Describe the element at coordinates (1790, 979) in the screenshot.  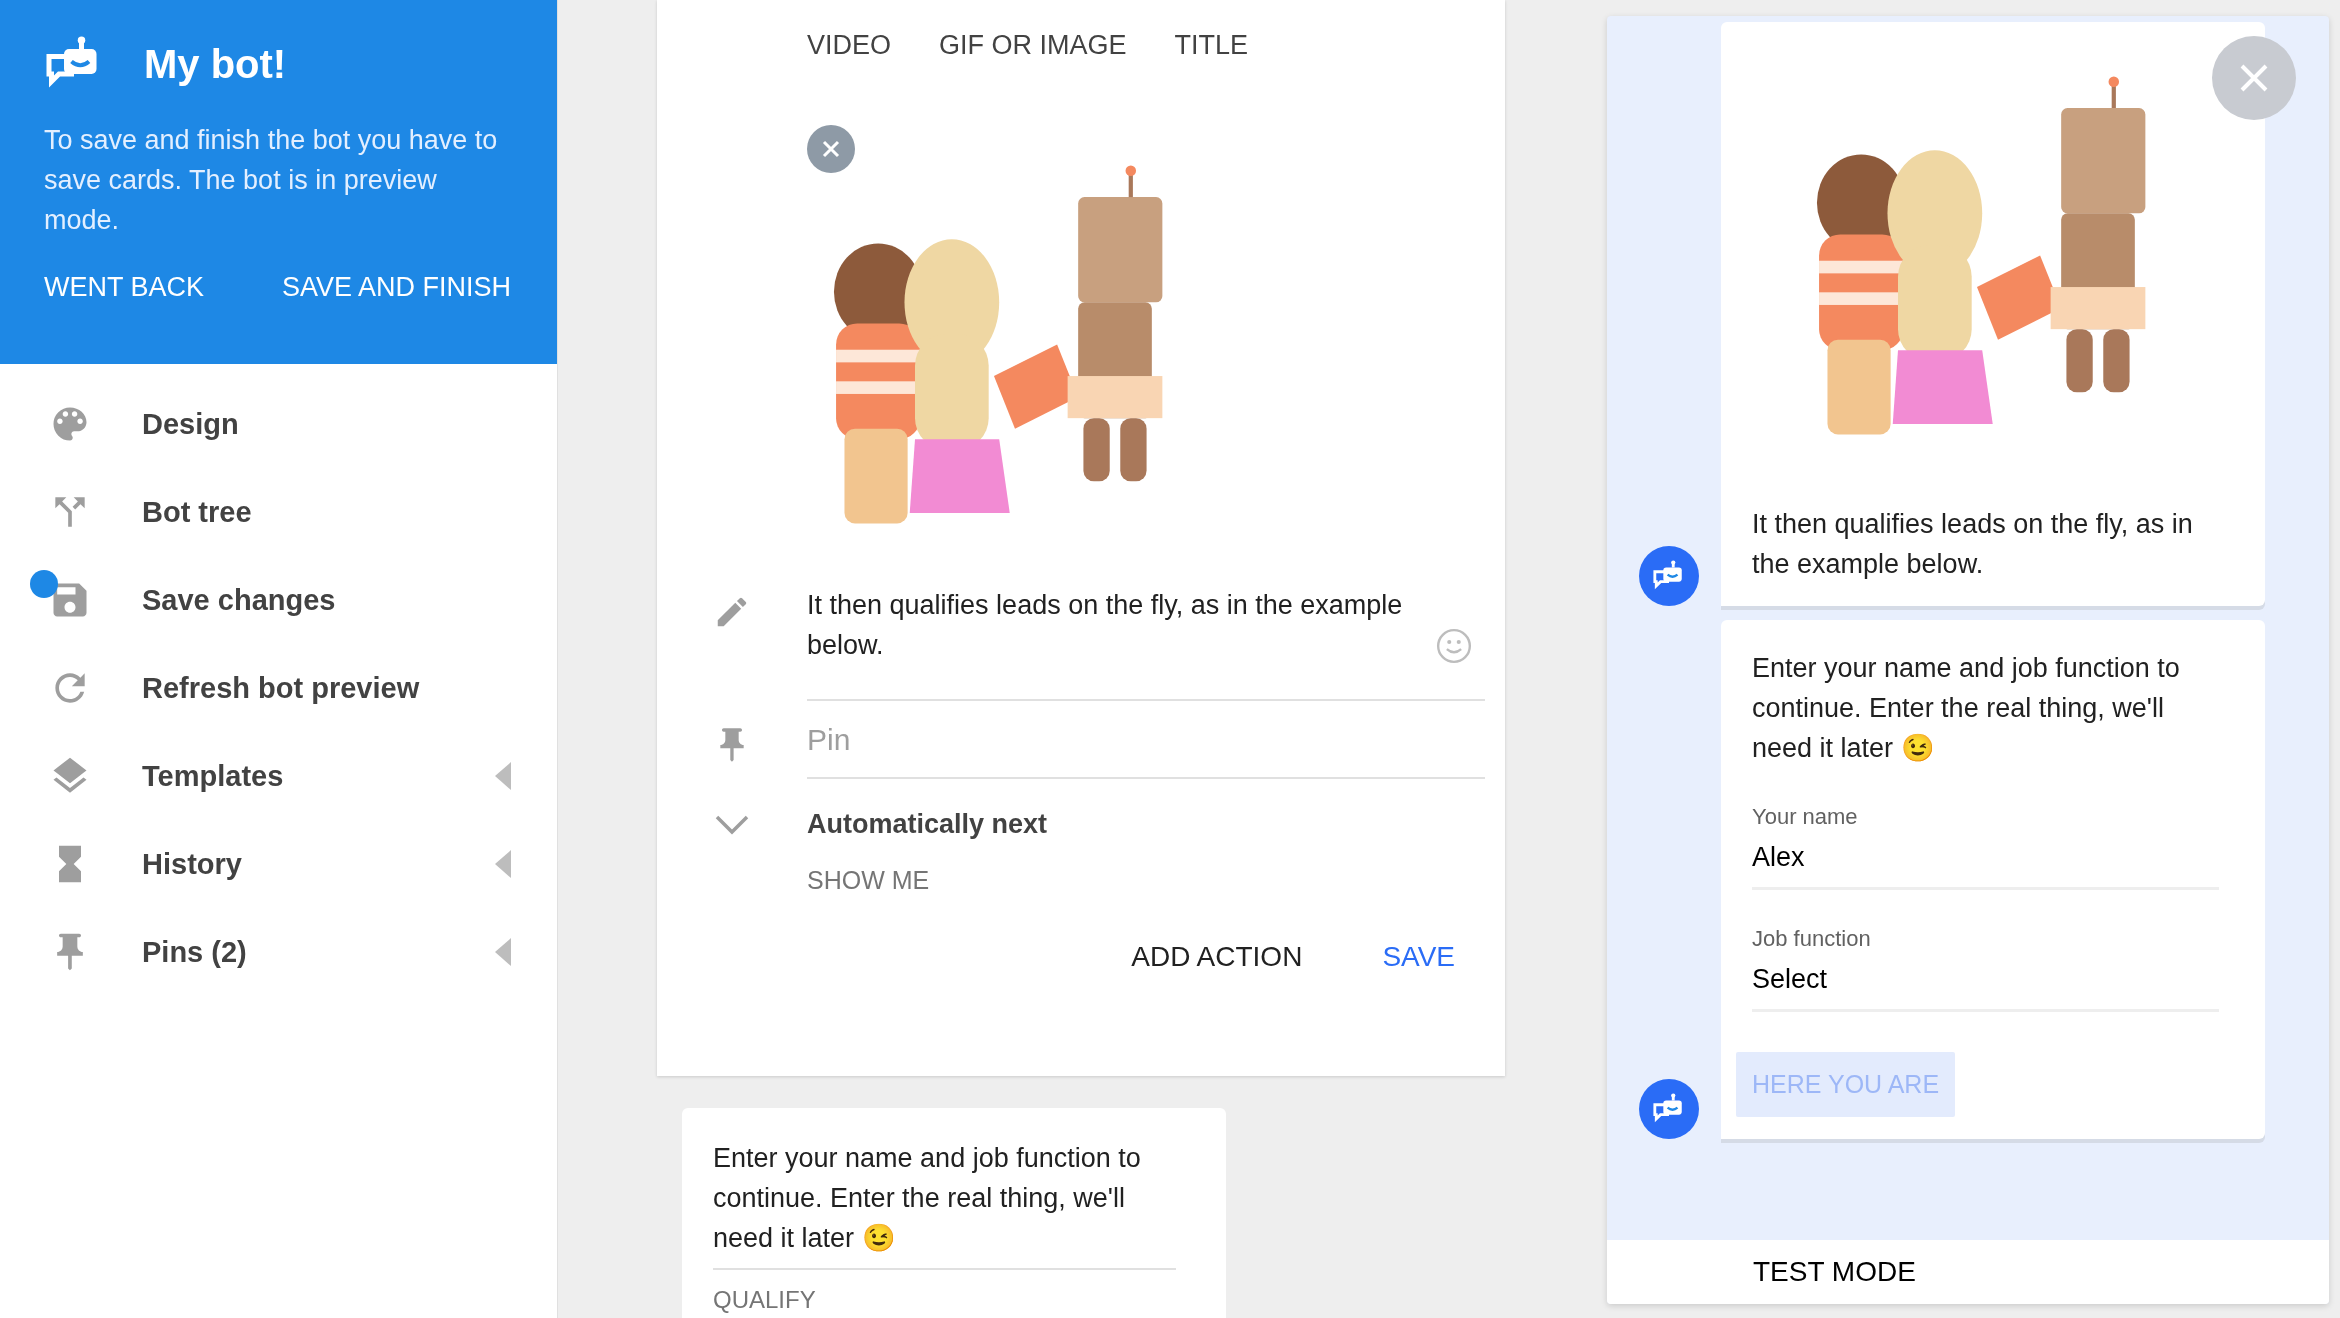
I see `field-value: Select` at that location.